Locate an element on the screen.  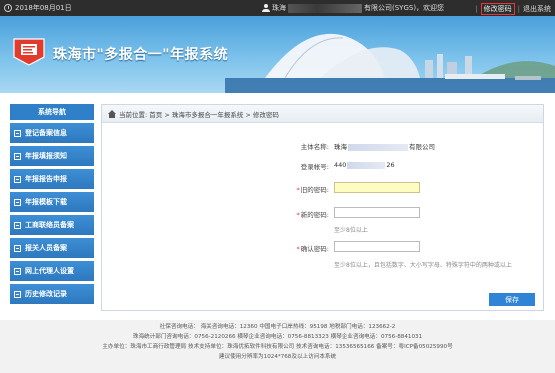
new-password-input is located at coordinates (377, 212).